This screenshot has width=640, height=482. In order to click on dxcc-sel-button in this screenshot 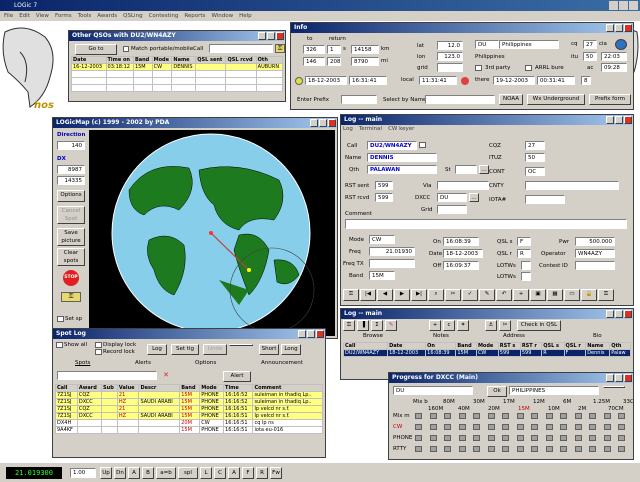, I will do `click(614, 387)`.